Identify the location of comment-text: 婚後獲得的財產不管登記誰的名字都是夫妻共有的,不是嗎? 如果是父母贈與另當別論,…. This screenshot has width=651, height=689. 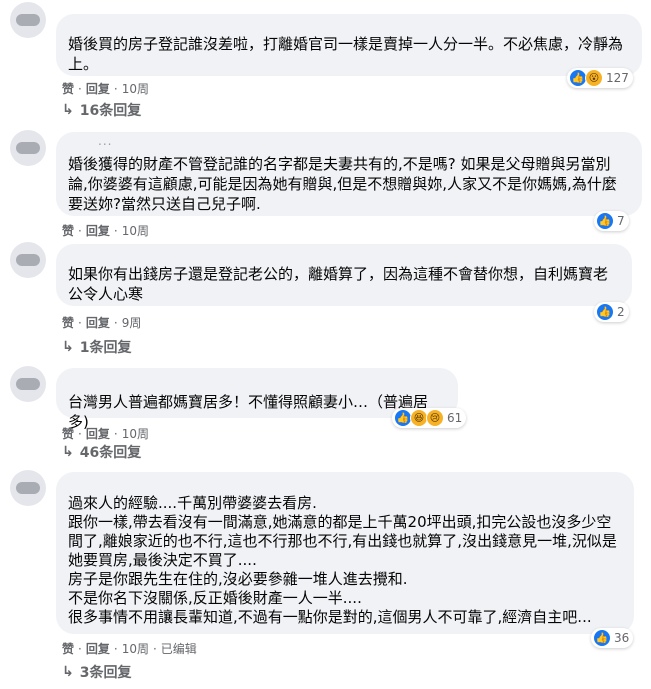
(342, 184).